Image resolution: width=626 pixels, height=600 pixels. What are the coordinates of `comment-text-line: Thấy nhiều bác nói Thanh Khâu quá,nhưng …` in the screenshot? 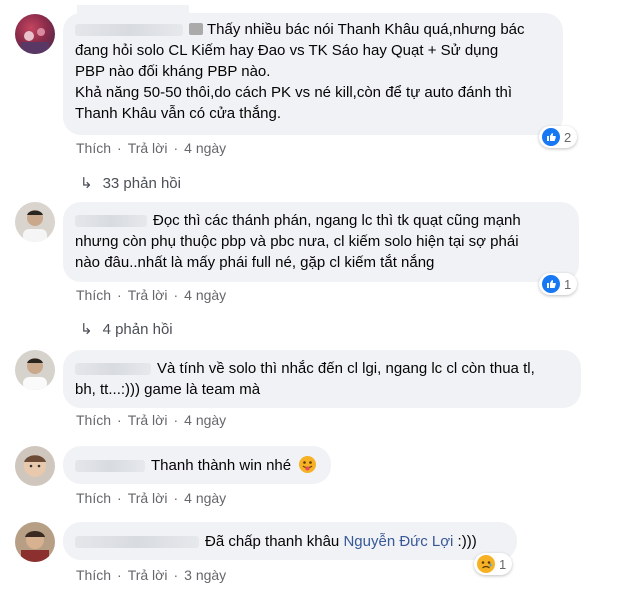 It's located at (366, 29).